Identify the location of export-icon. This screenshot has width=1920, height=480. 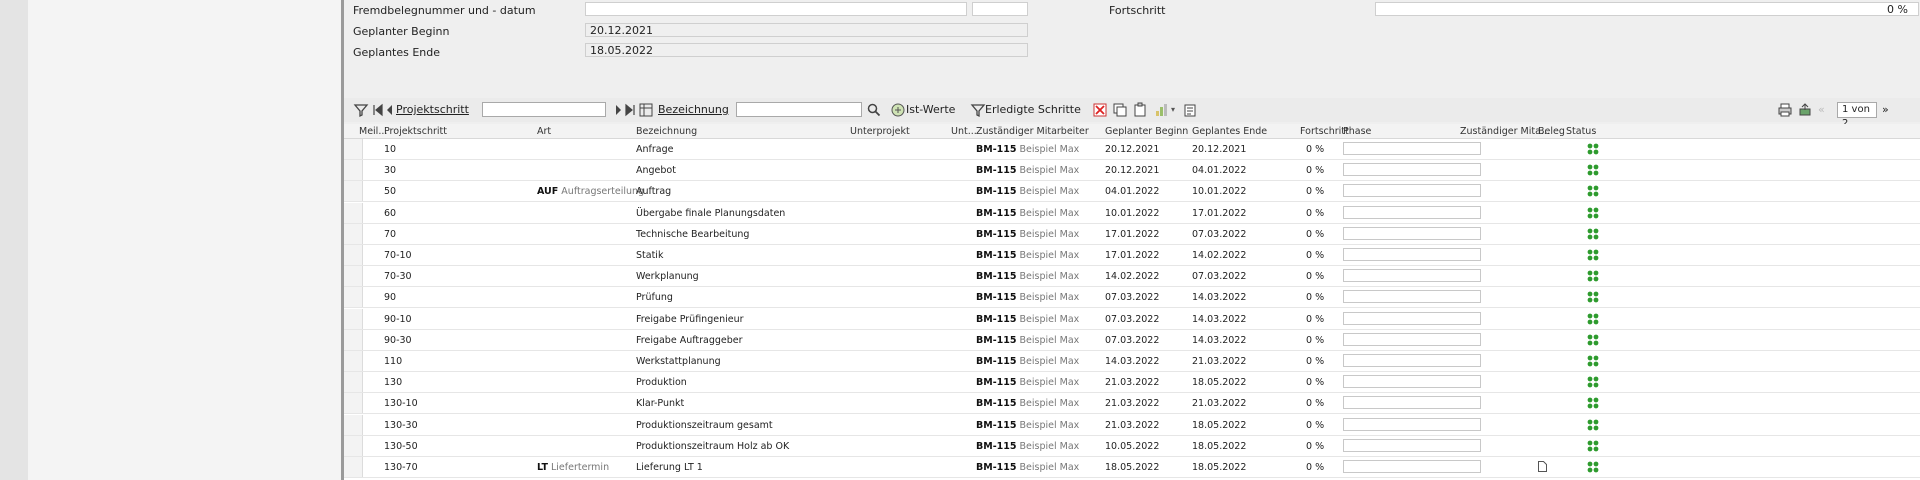
(1805, 110).